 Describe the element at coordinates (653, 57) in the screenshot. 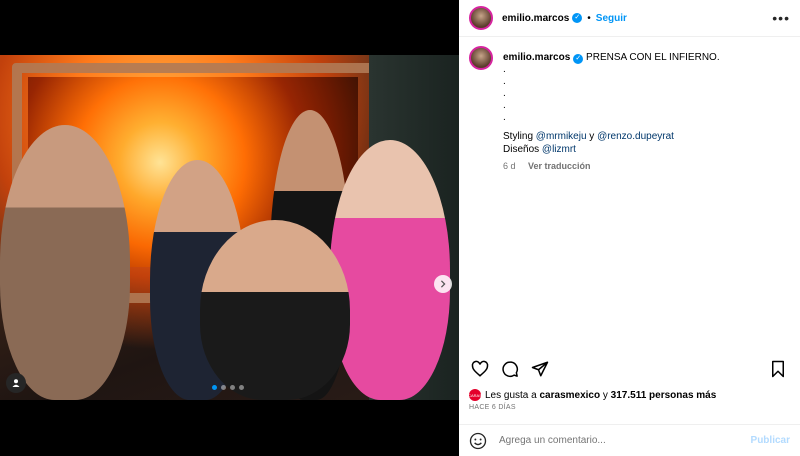

I see `caption-text: PRENSA CON EL INFIERNO.` at that location.